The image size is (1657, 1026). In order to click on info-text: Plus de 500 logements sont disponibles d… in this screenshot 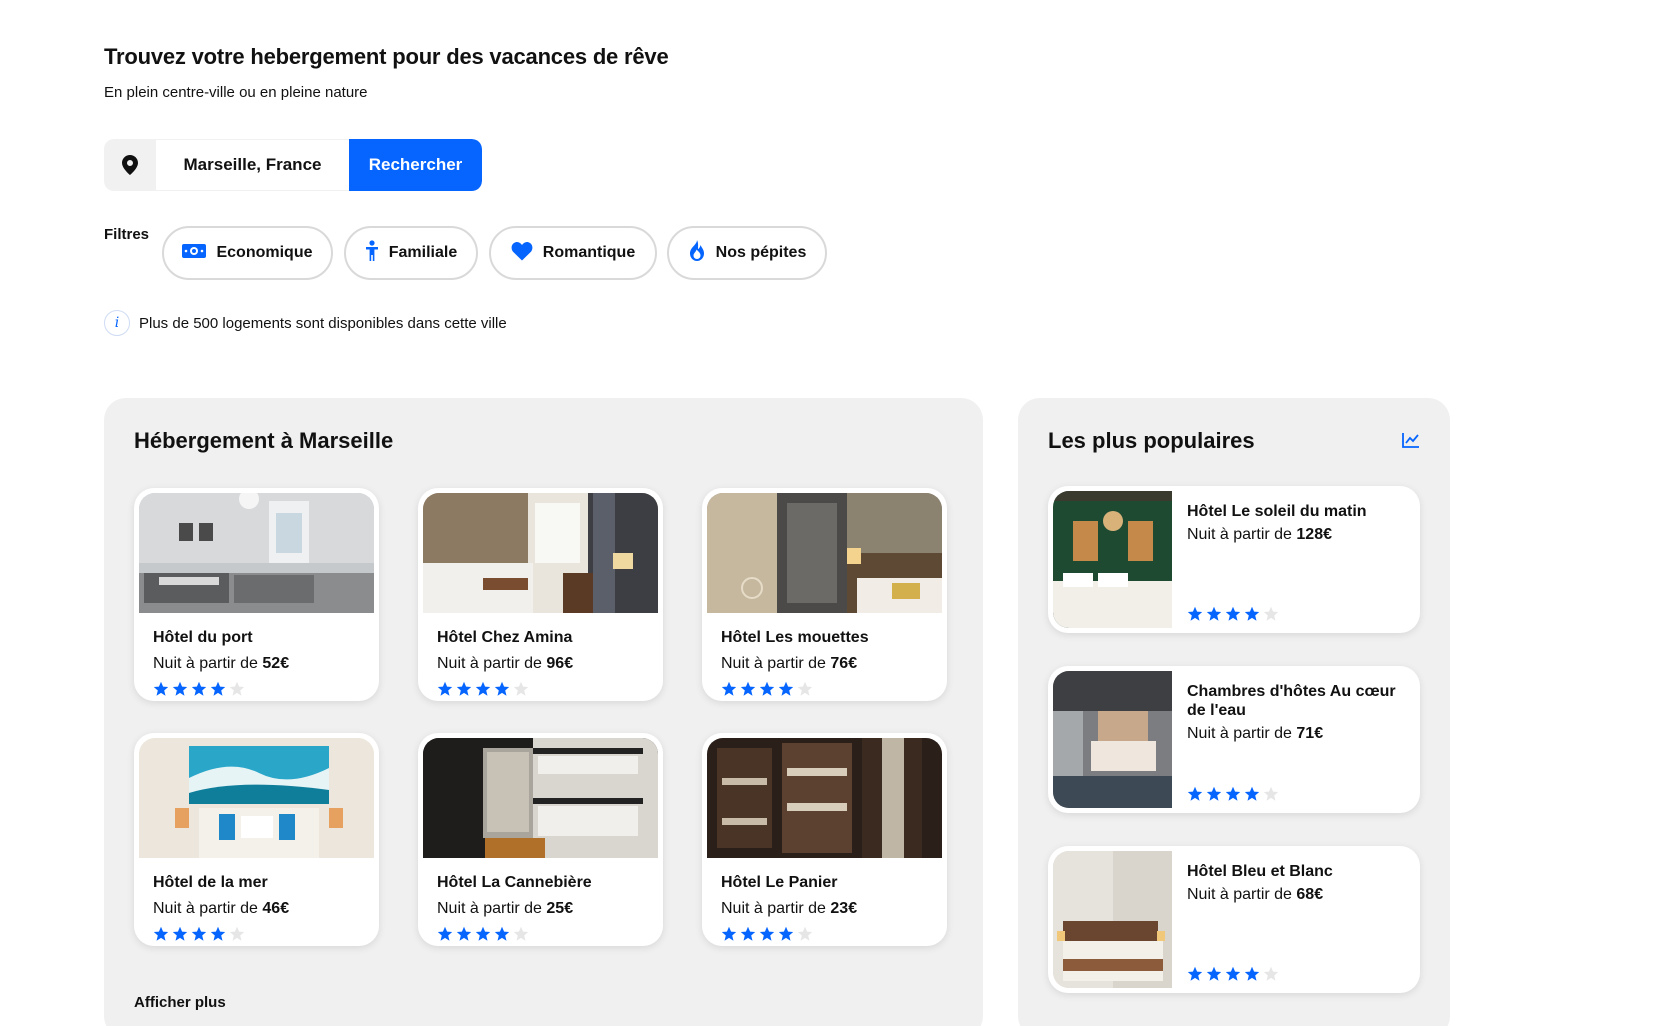, I will do `click(323, 323)`.